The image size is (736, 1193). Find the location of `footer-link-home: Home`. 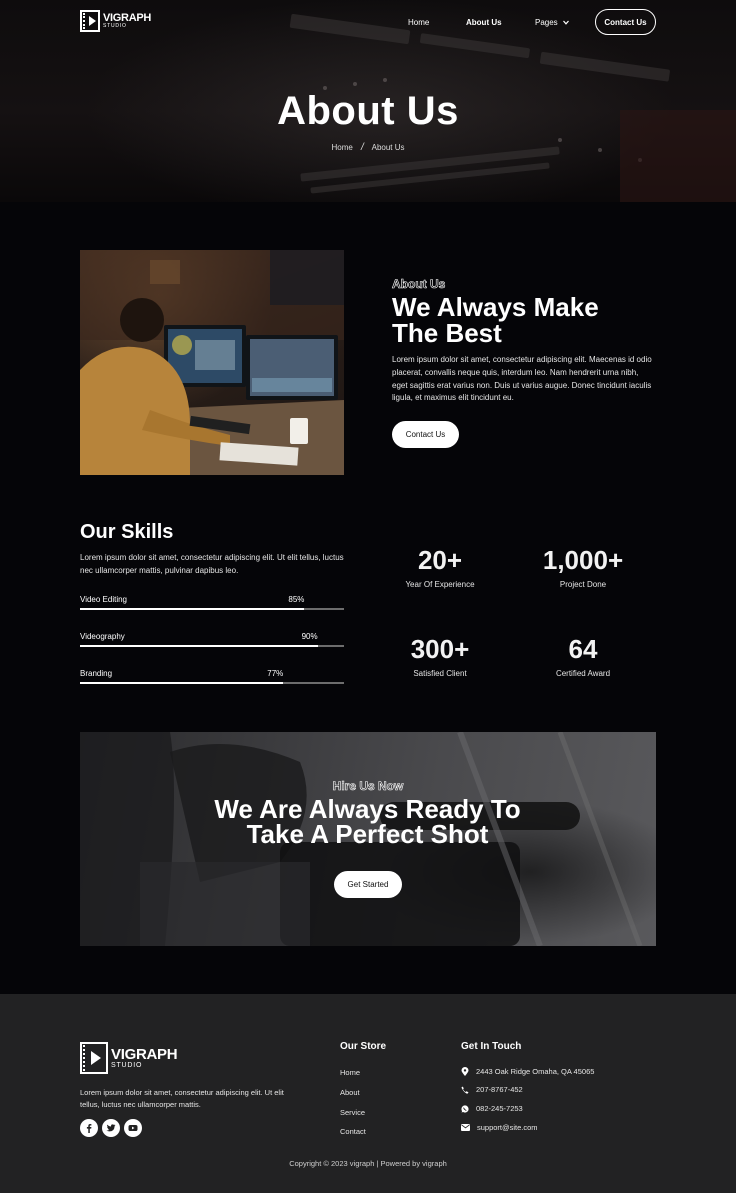

footer-link-home: Home is located at coordinates (350, 1072).